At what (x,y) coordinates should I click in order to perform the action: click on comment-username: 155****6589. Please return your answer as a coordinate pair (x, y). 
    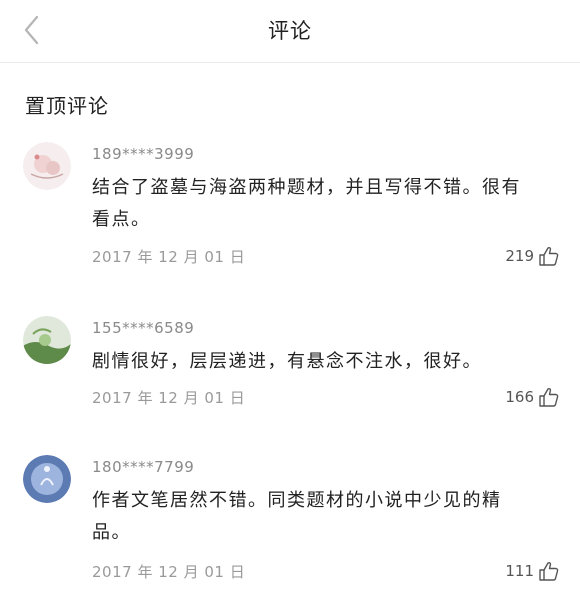
    Looking at the image, I should click on (143, 328).